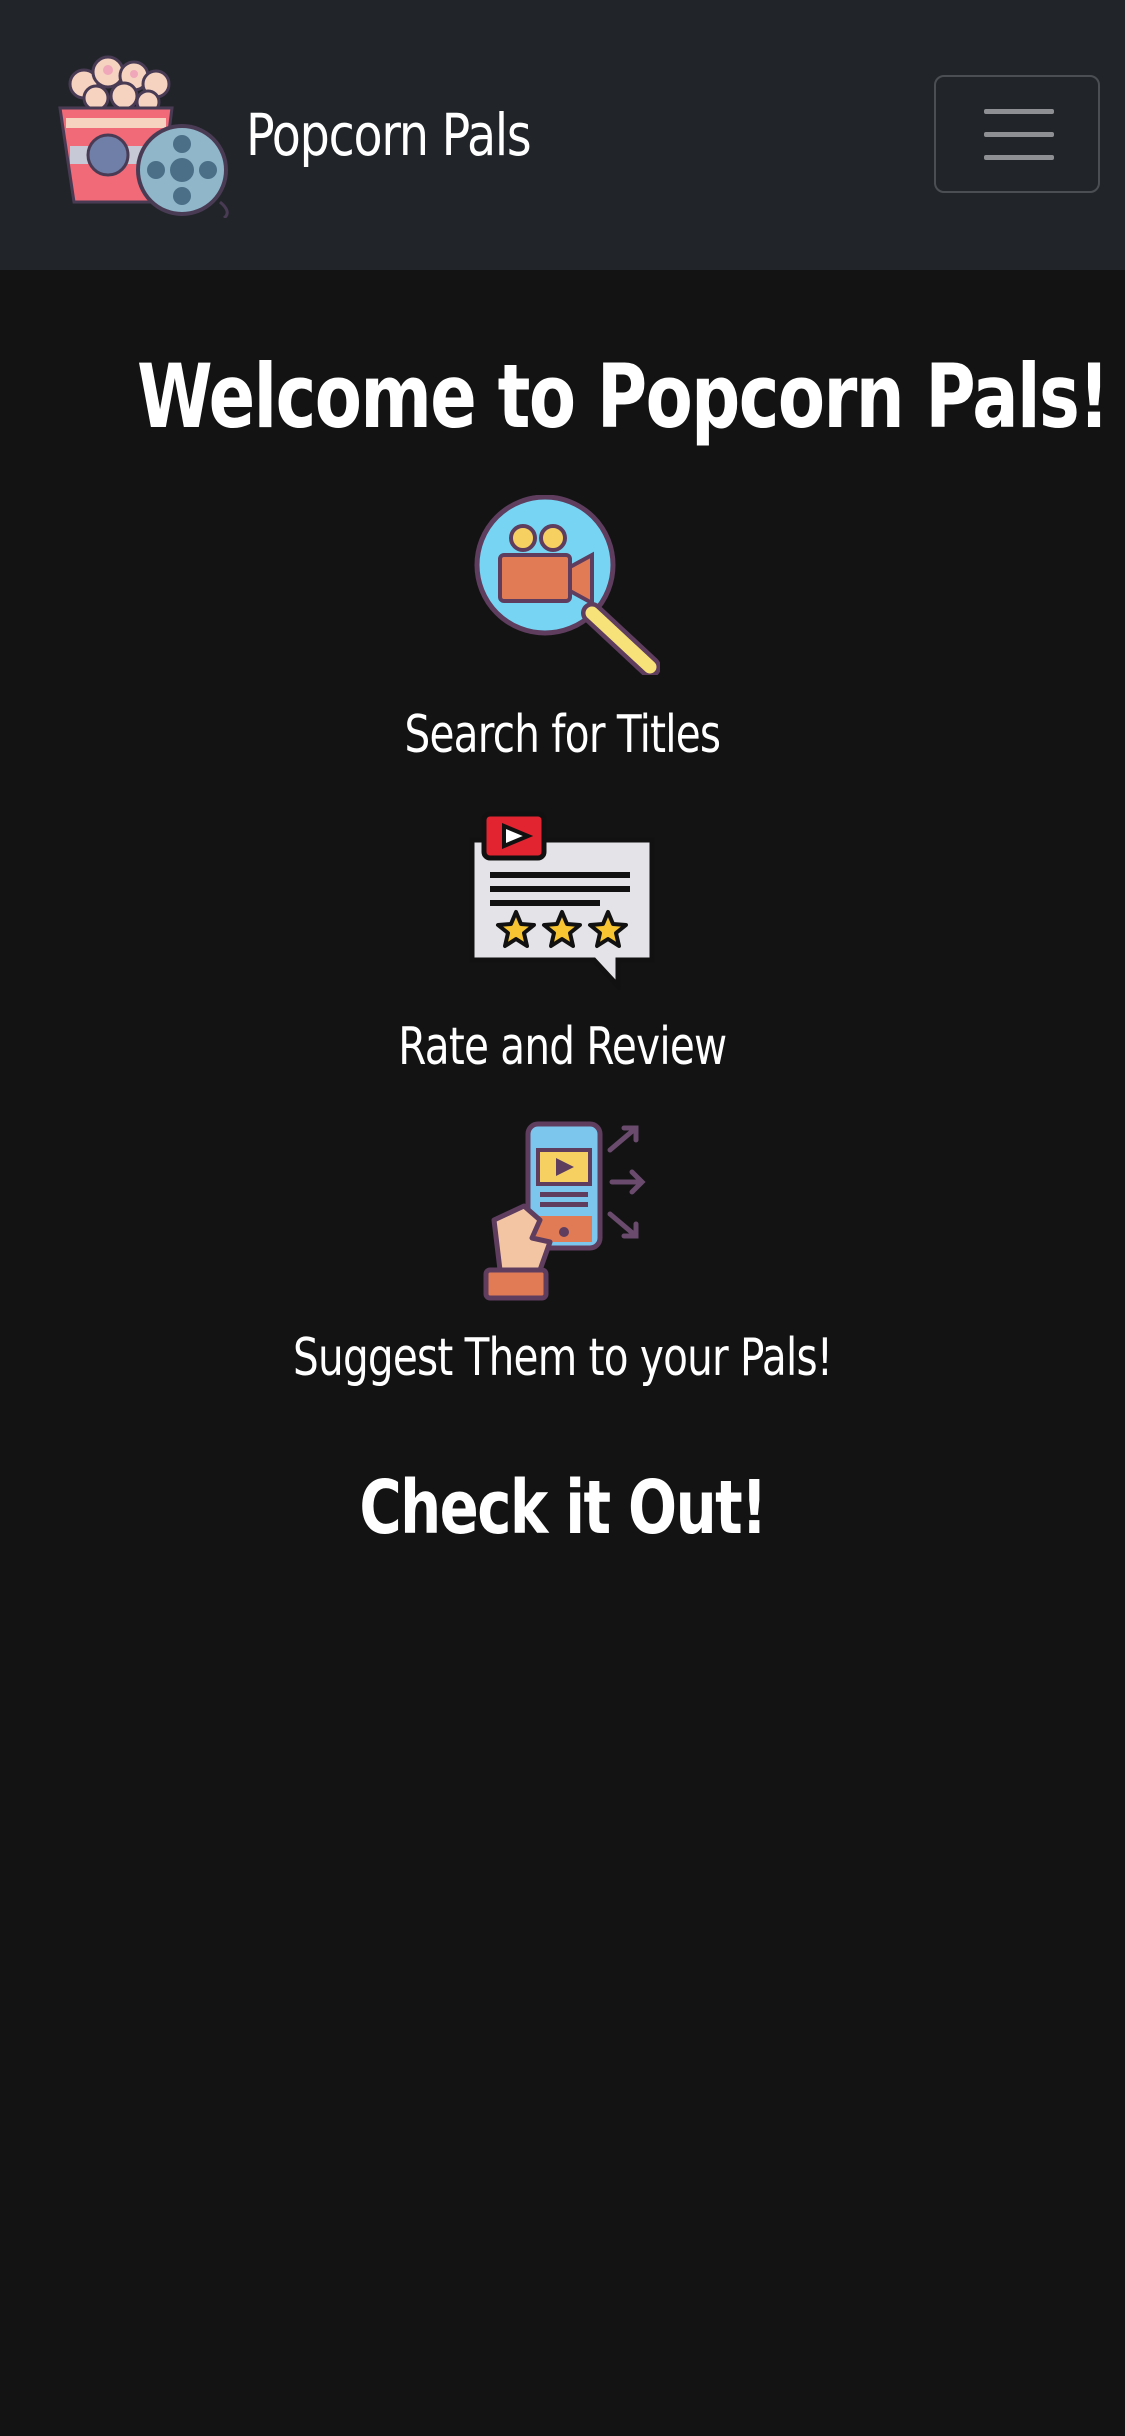 Image resolution: width=1125 pixels, height=2436 pixels. Describe the element at coordinates (562, 1047) in the screenshot. I see `feature-label-rate: Rate and Review` at that location.